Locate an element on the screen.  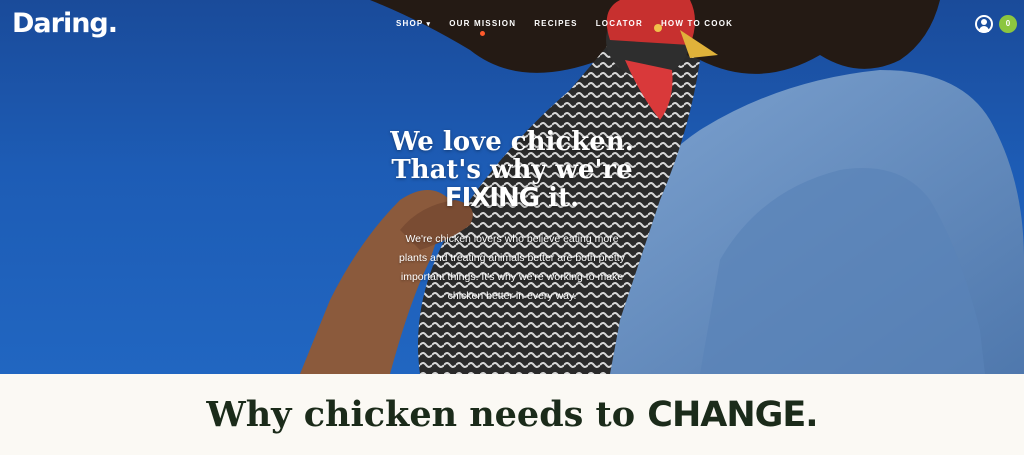
brand-logo: Daring. is located at coordinates (65, 24).